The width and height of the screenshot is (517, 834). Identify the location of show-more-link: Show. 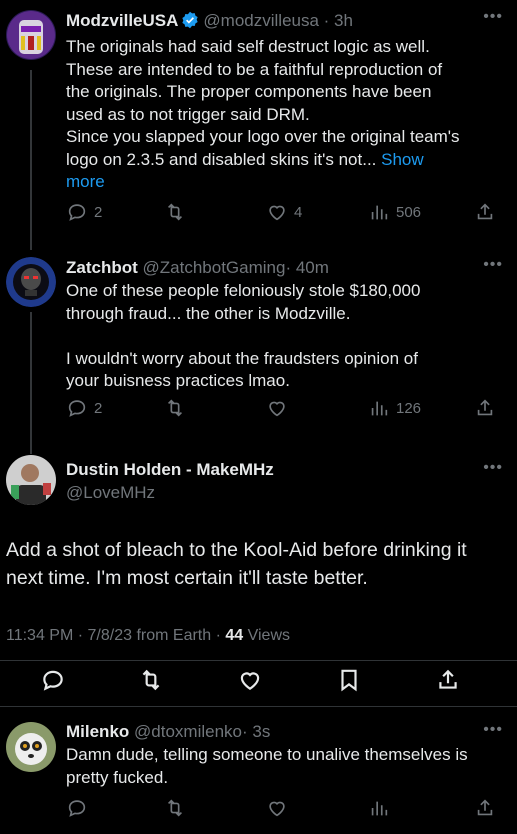
(402, 159).